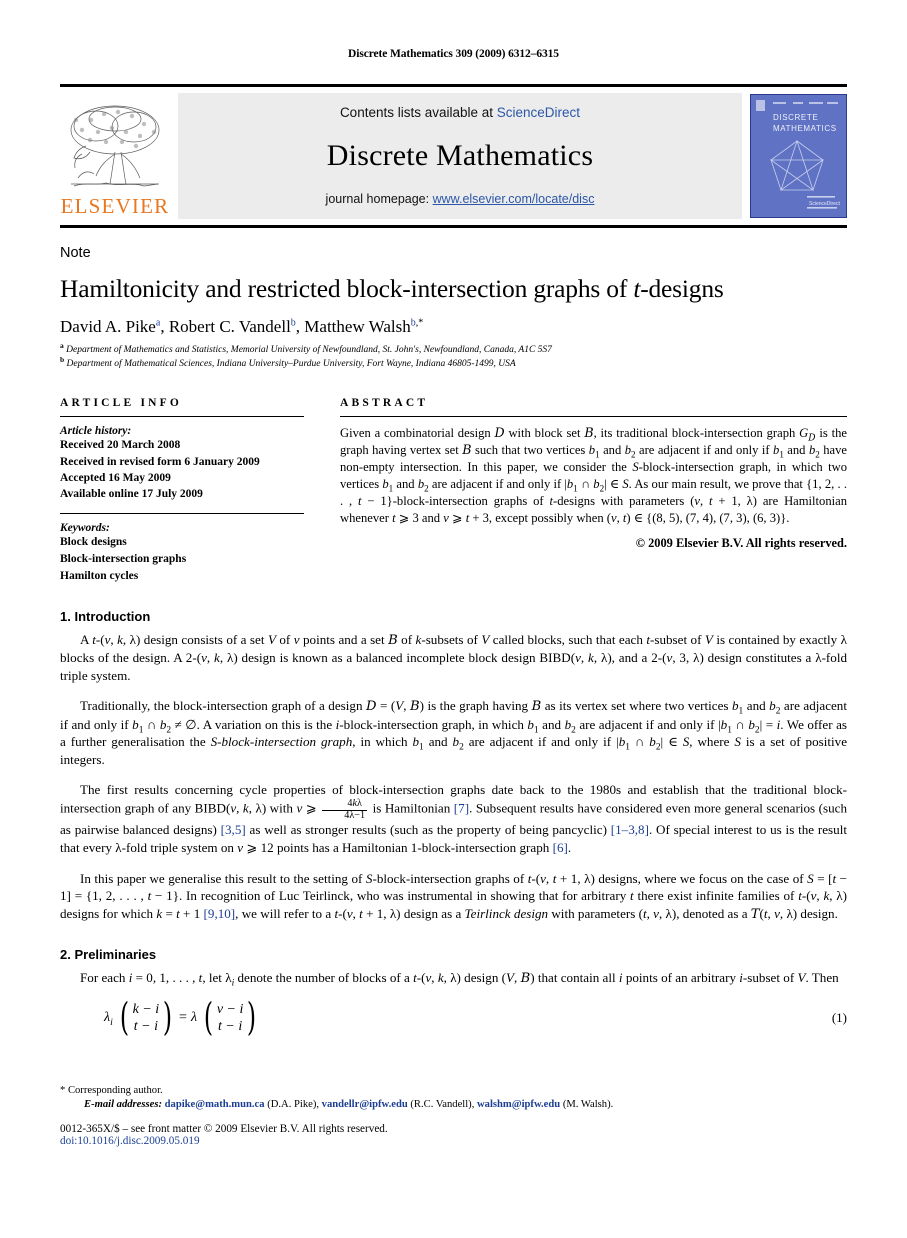  I want to click on svg-text: MATHEMATICS, so click(805, 128).